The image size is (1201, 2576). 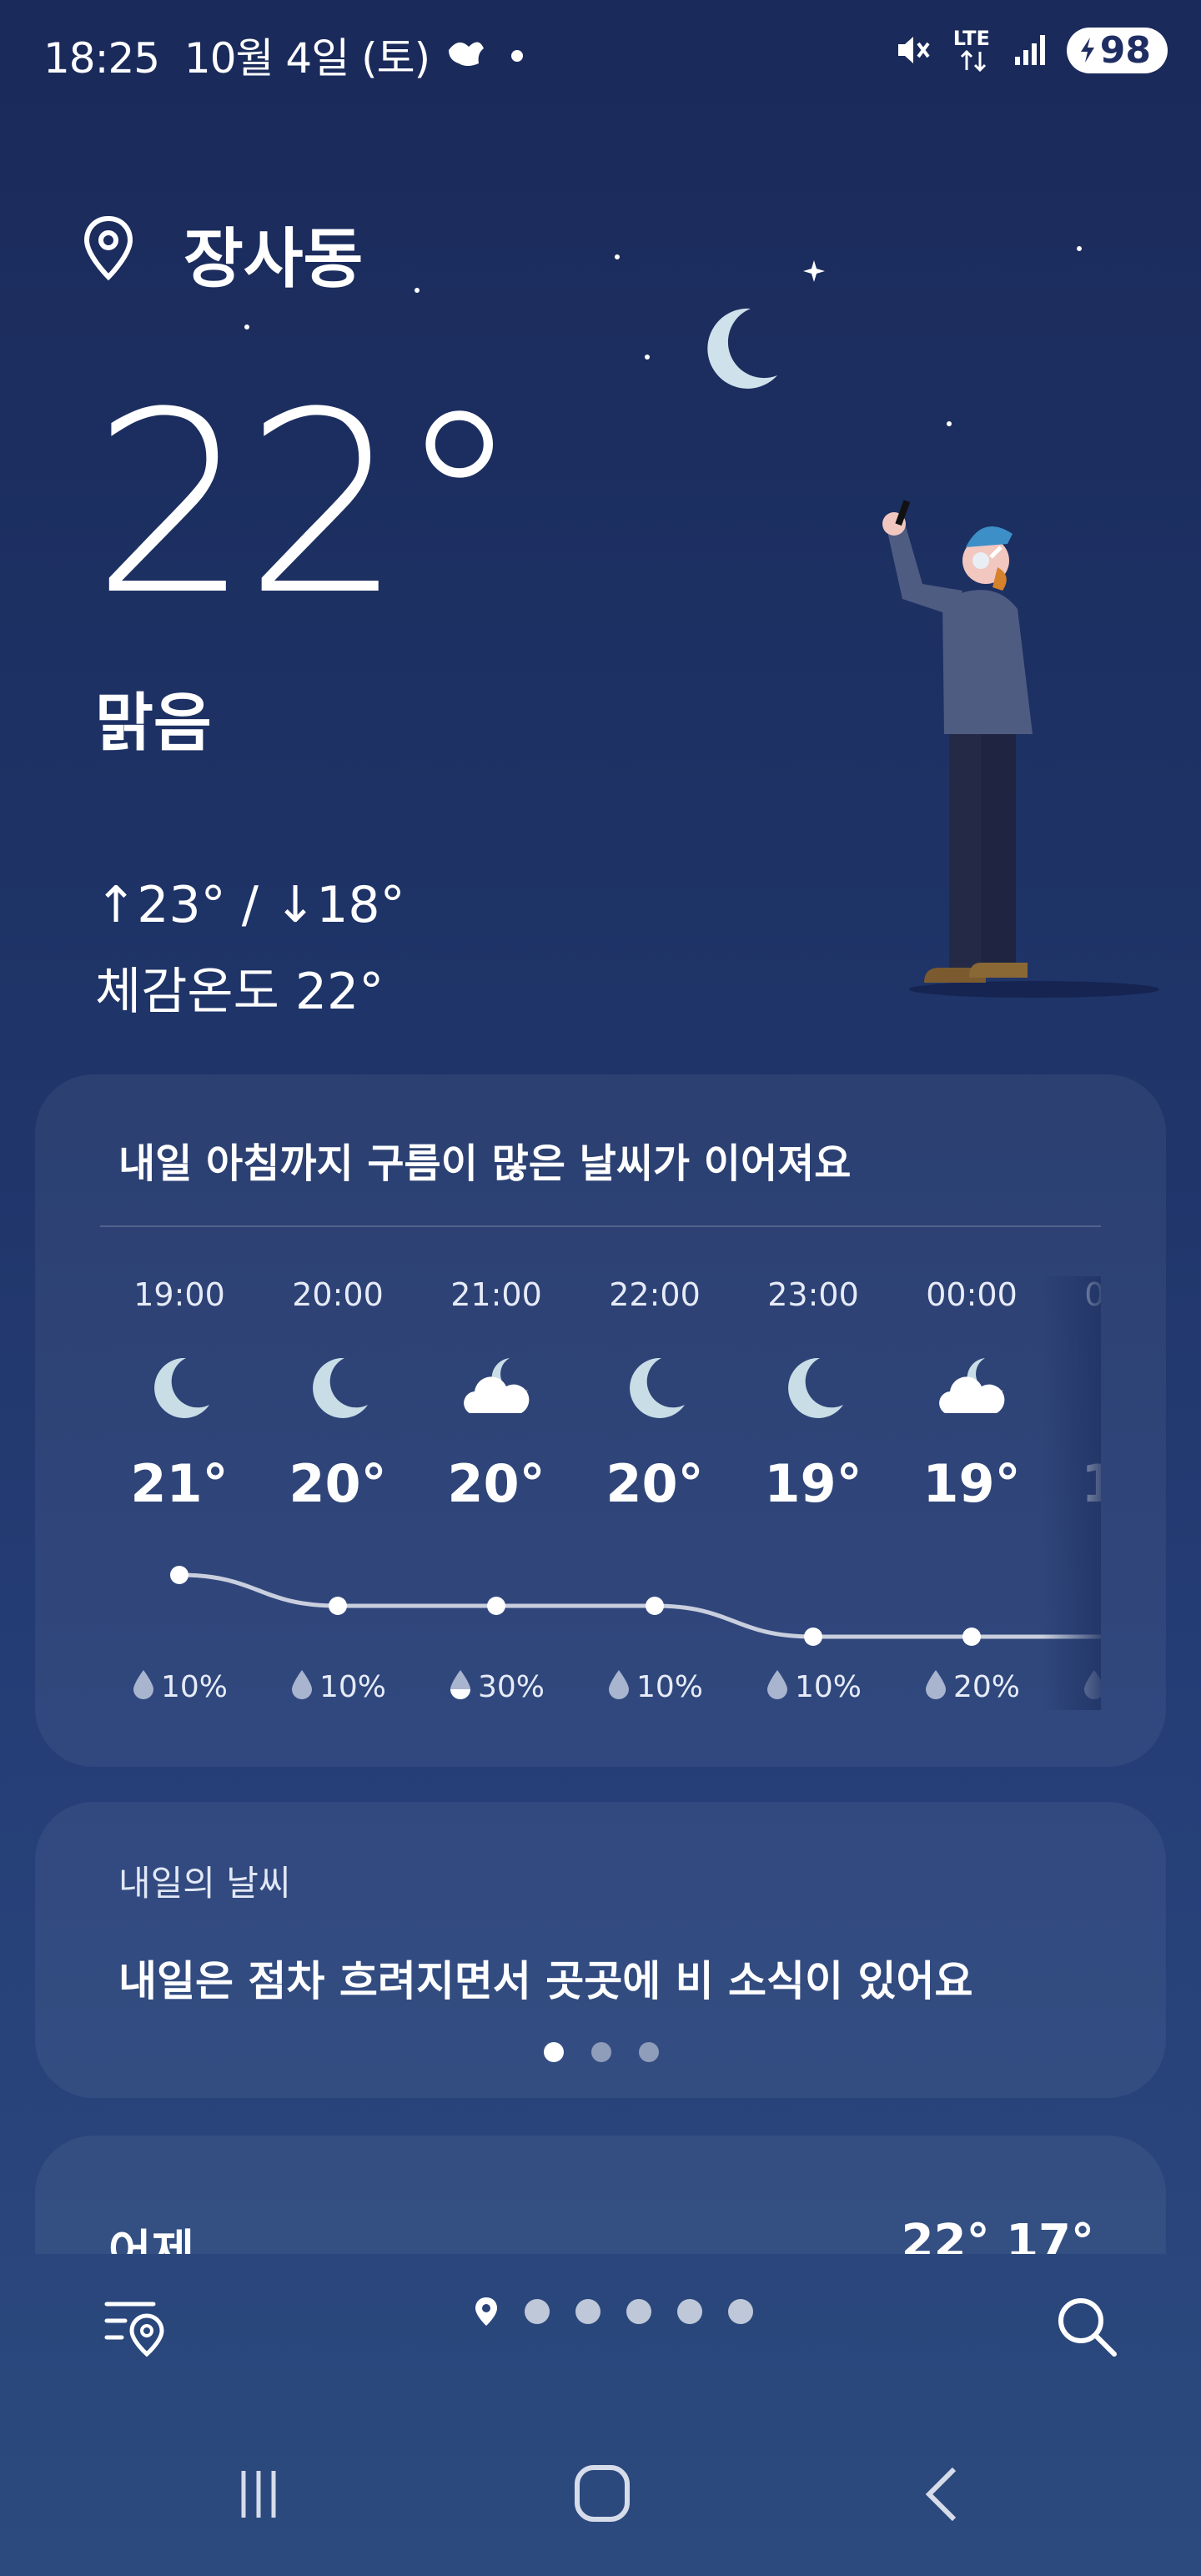 I want to click on status-bar-datetime: 18:25 10월 4일 (토), so click(x=237, y=55).